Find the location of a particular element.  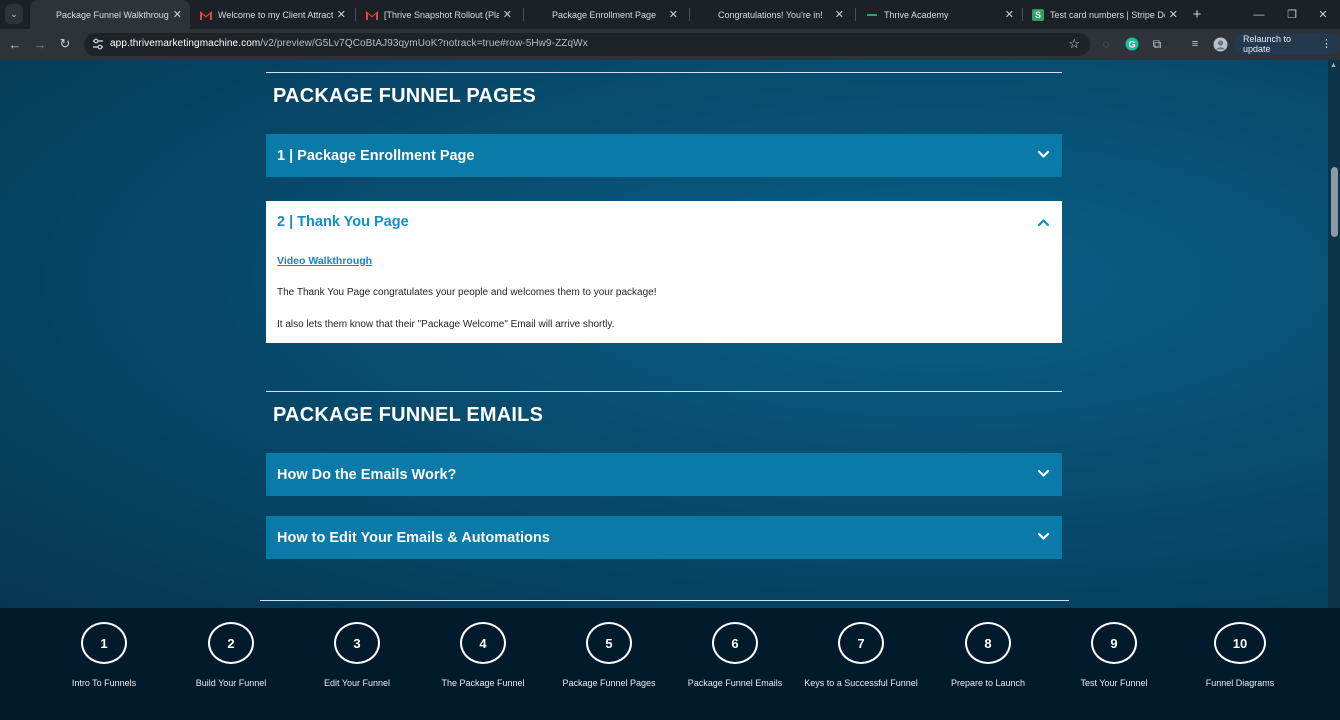

tab-title: [Thrive Snapshot Rollout (Platin is located at coordinates (441, 14).